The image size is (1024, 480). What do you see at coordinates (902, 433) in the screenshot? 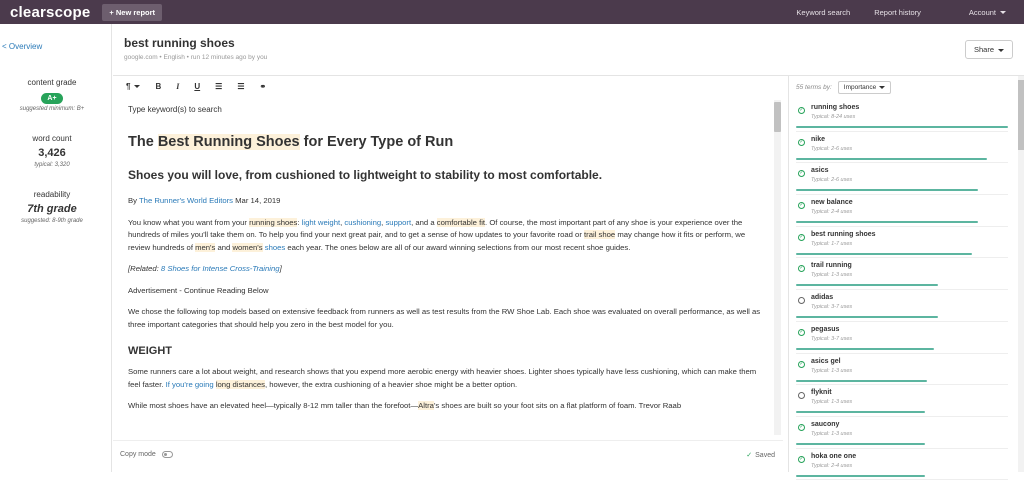
I see `term-item: ✓ saucony Typical: 1-3 uses` at bounding box center [902, 433].